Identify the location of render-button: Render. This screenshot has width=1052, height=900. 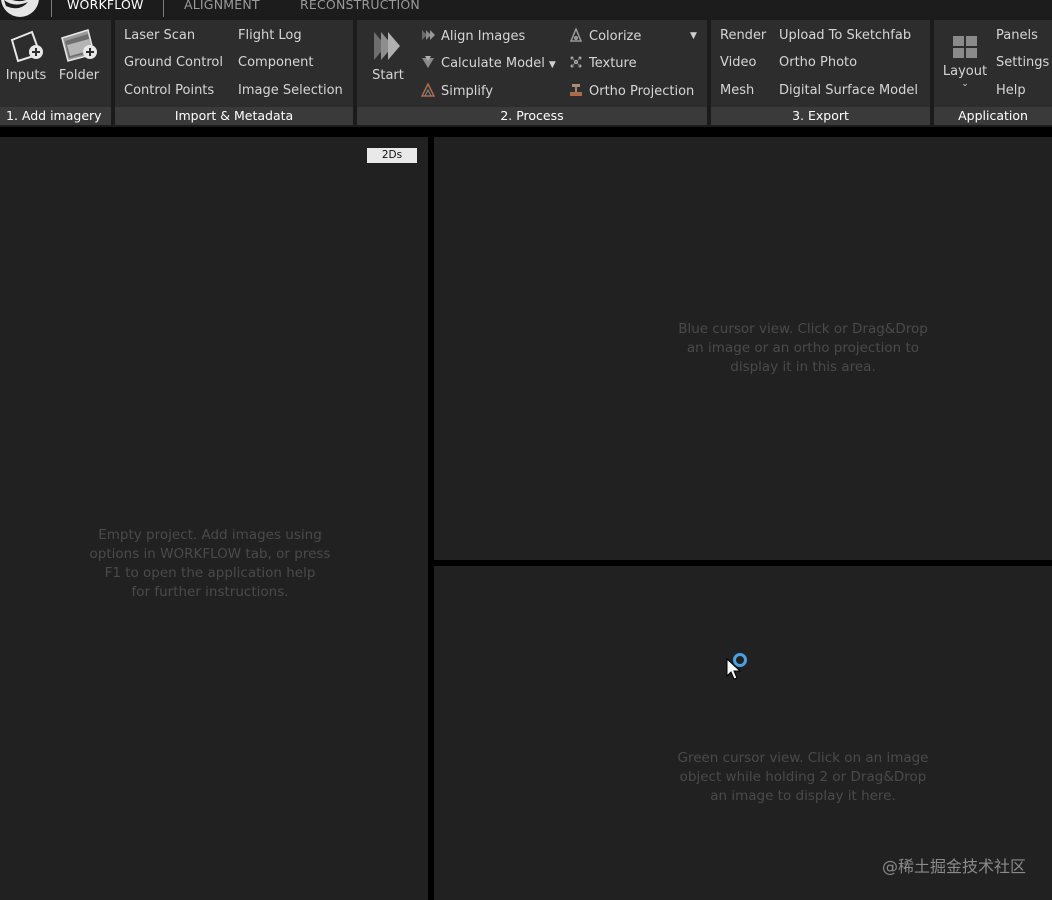
(743, 36).